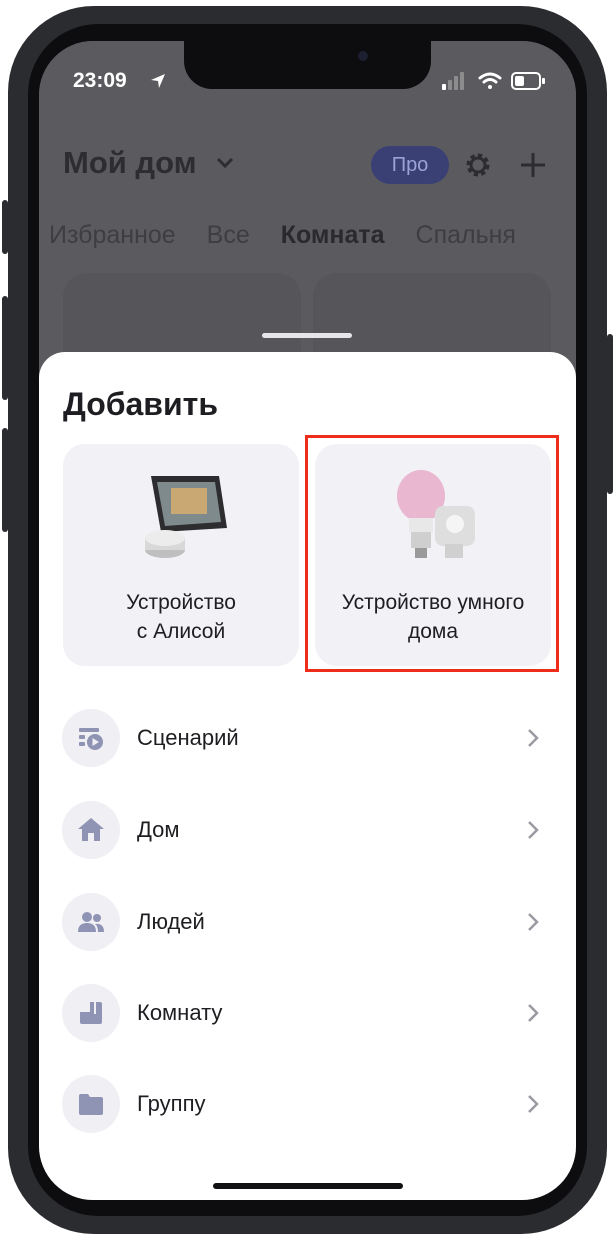  Describe the element at coordinates (453, 81) in the screenshot. I see `signal-icon` at that location.